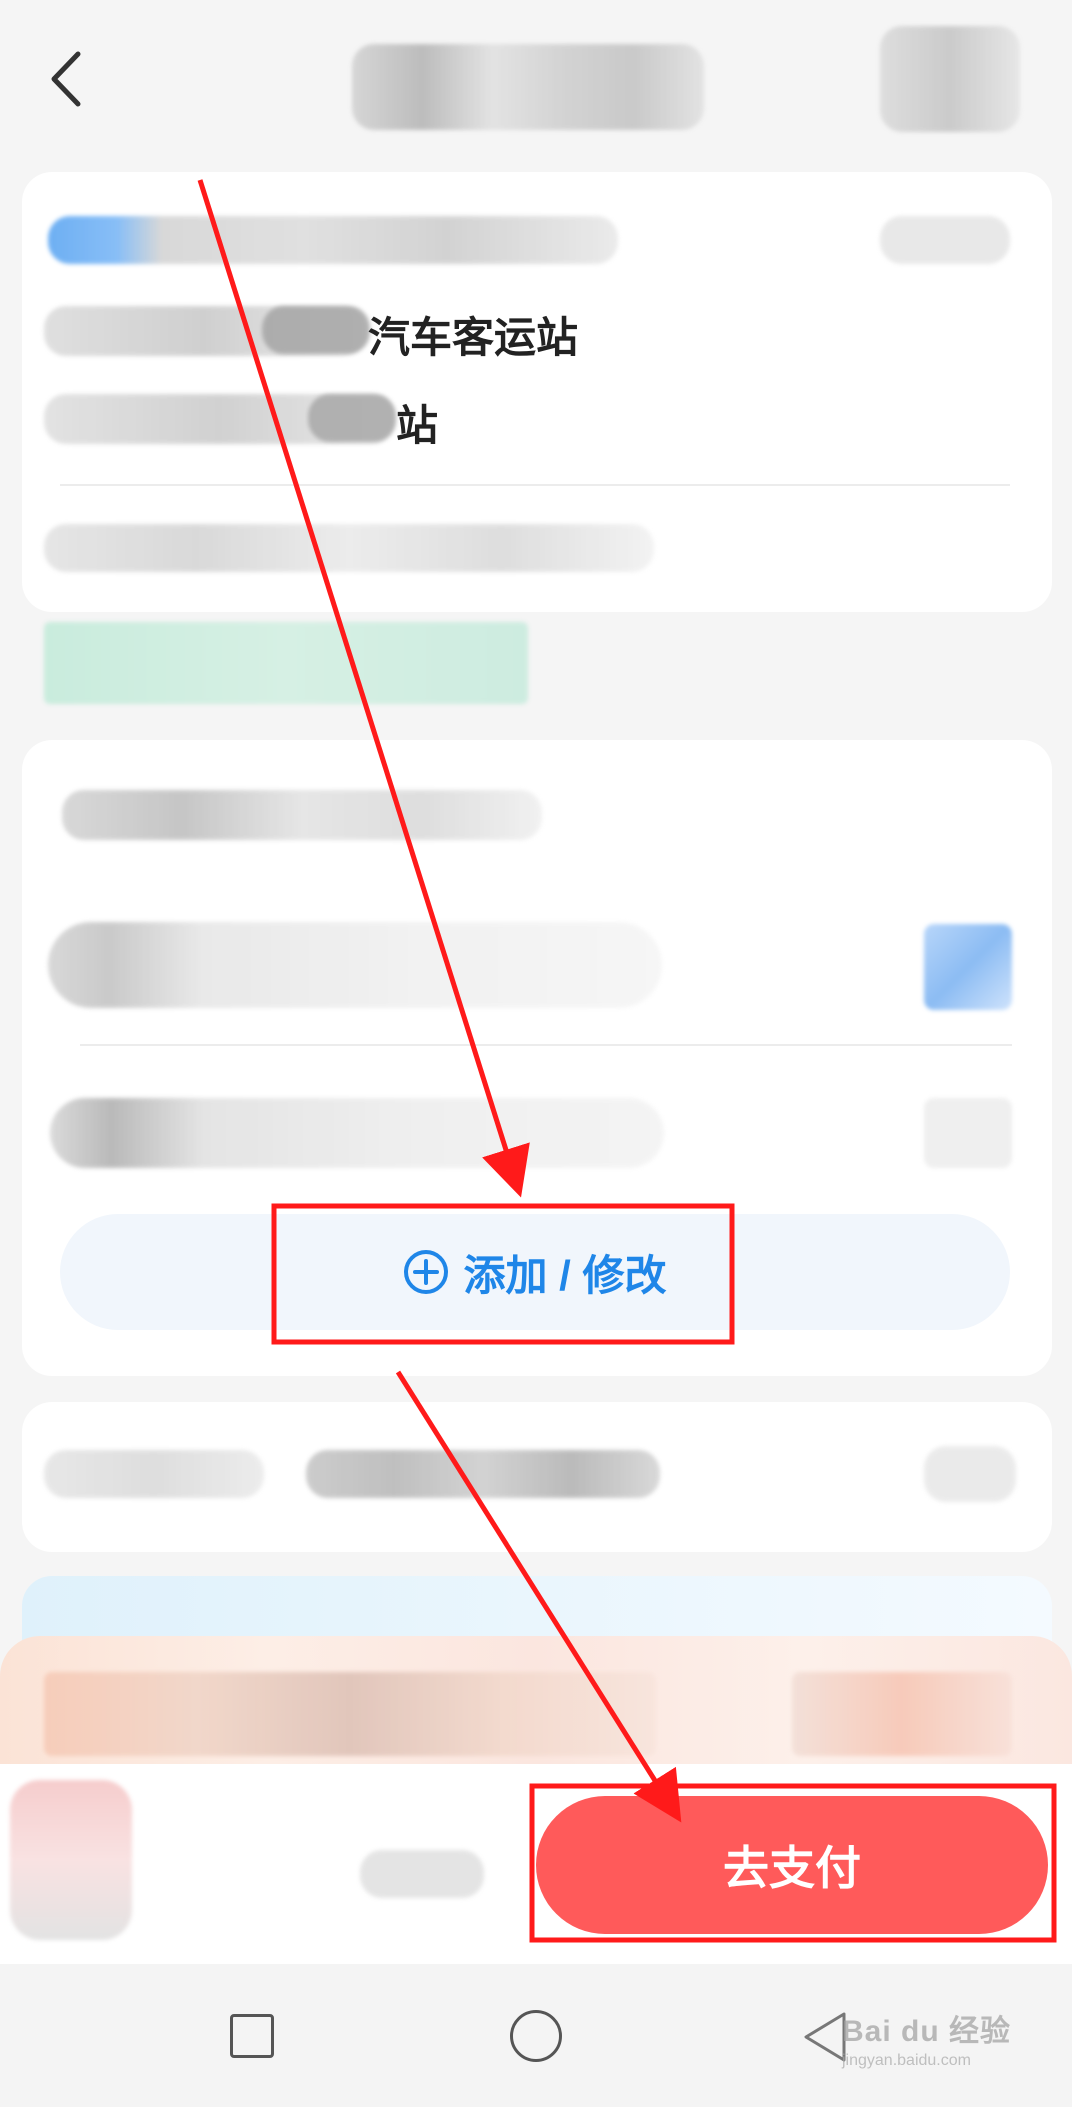 This screenshot has width=1072, height=2107. I want to click on annotation-box-pay, so click(793, 1863).